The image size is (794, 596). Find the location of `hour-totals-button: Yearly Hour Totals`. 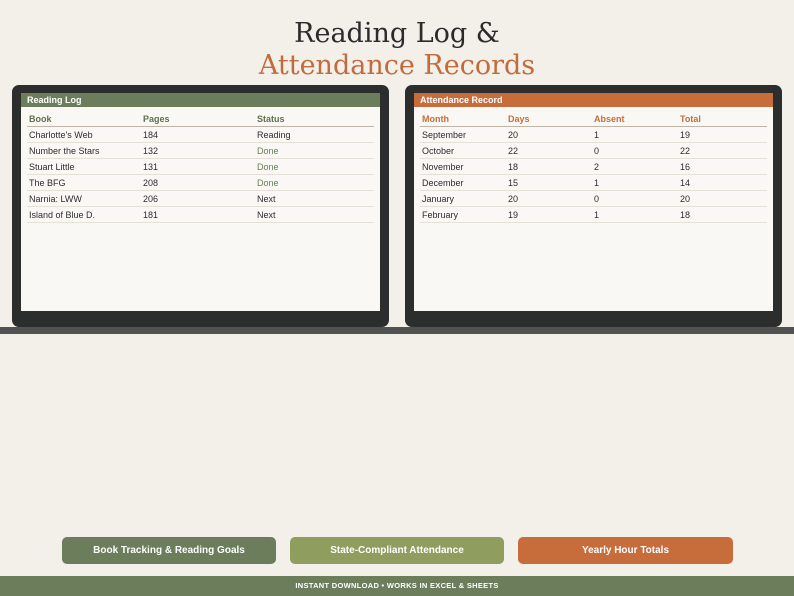

hour-totals-button: Yearly Hour Totals is located at coordinates (625, 550).